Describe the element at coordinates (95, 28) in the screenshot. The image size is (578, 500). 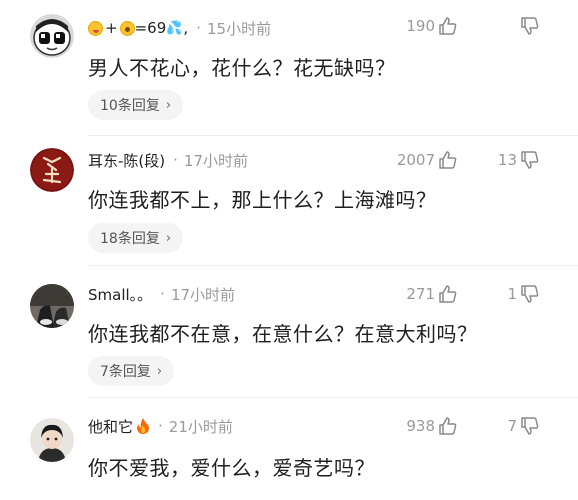
I see `smiley-emoji-icon` at that location.